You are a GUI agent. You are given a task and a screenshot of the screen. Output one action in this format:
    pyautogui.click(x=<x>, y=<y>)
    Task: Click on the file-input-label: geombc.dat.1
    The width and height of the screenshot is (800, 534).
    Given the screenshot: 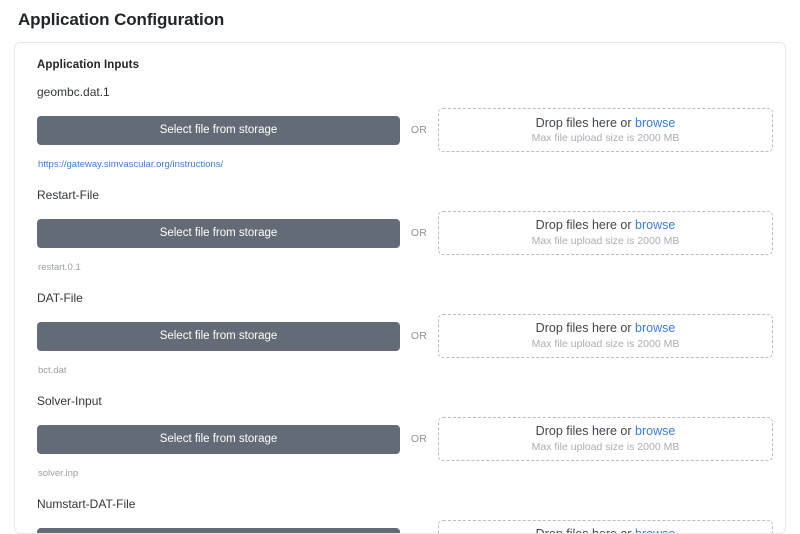 What is the action you would take?
    pyautogui.click(x=73, y=91)
    